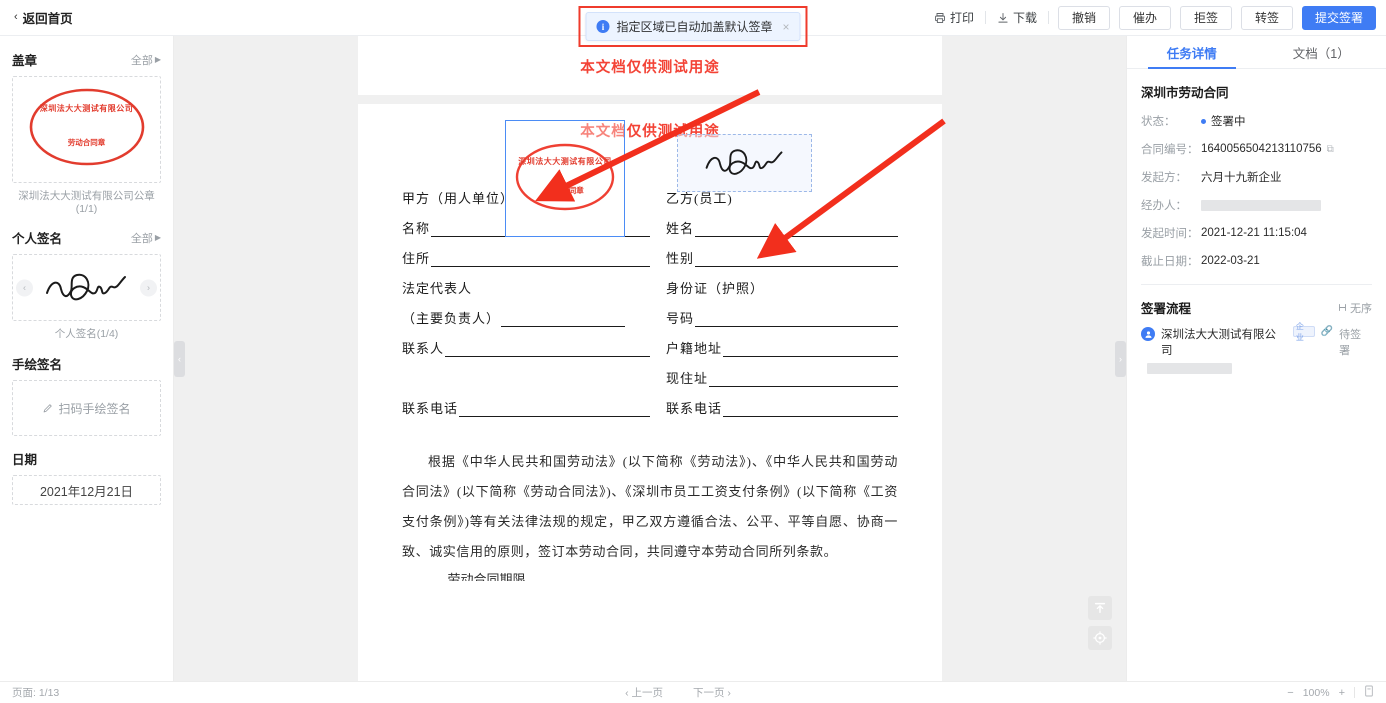 Image resolution: width=1386 pixels, height=703 pixels. What do you see at coordinates (644, 692) in the screenshot?
I see `prev-page-button: ‹ 上一页` at bounding box center [644, 692].